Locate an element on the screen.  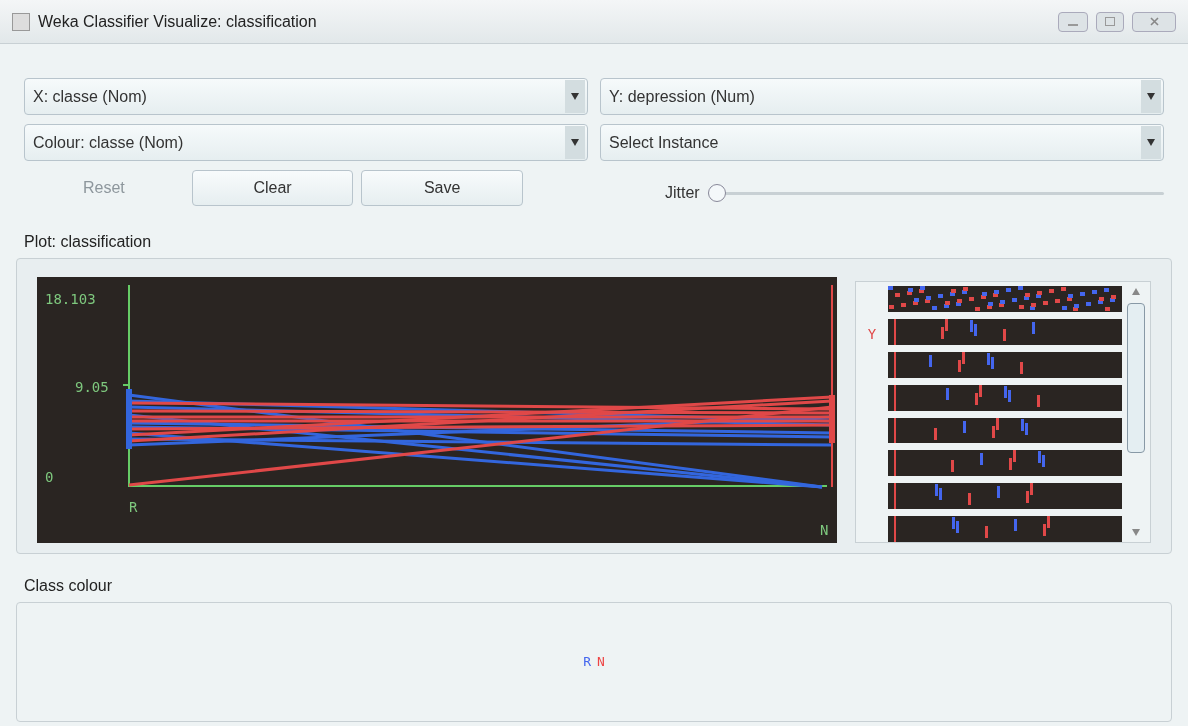
axis-indicator: Y is located at coordinates (872, 334).